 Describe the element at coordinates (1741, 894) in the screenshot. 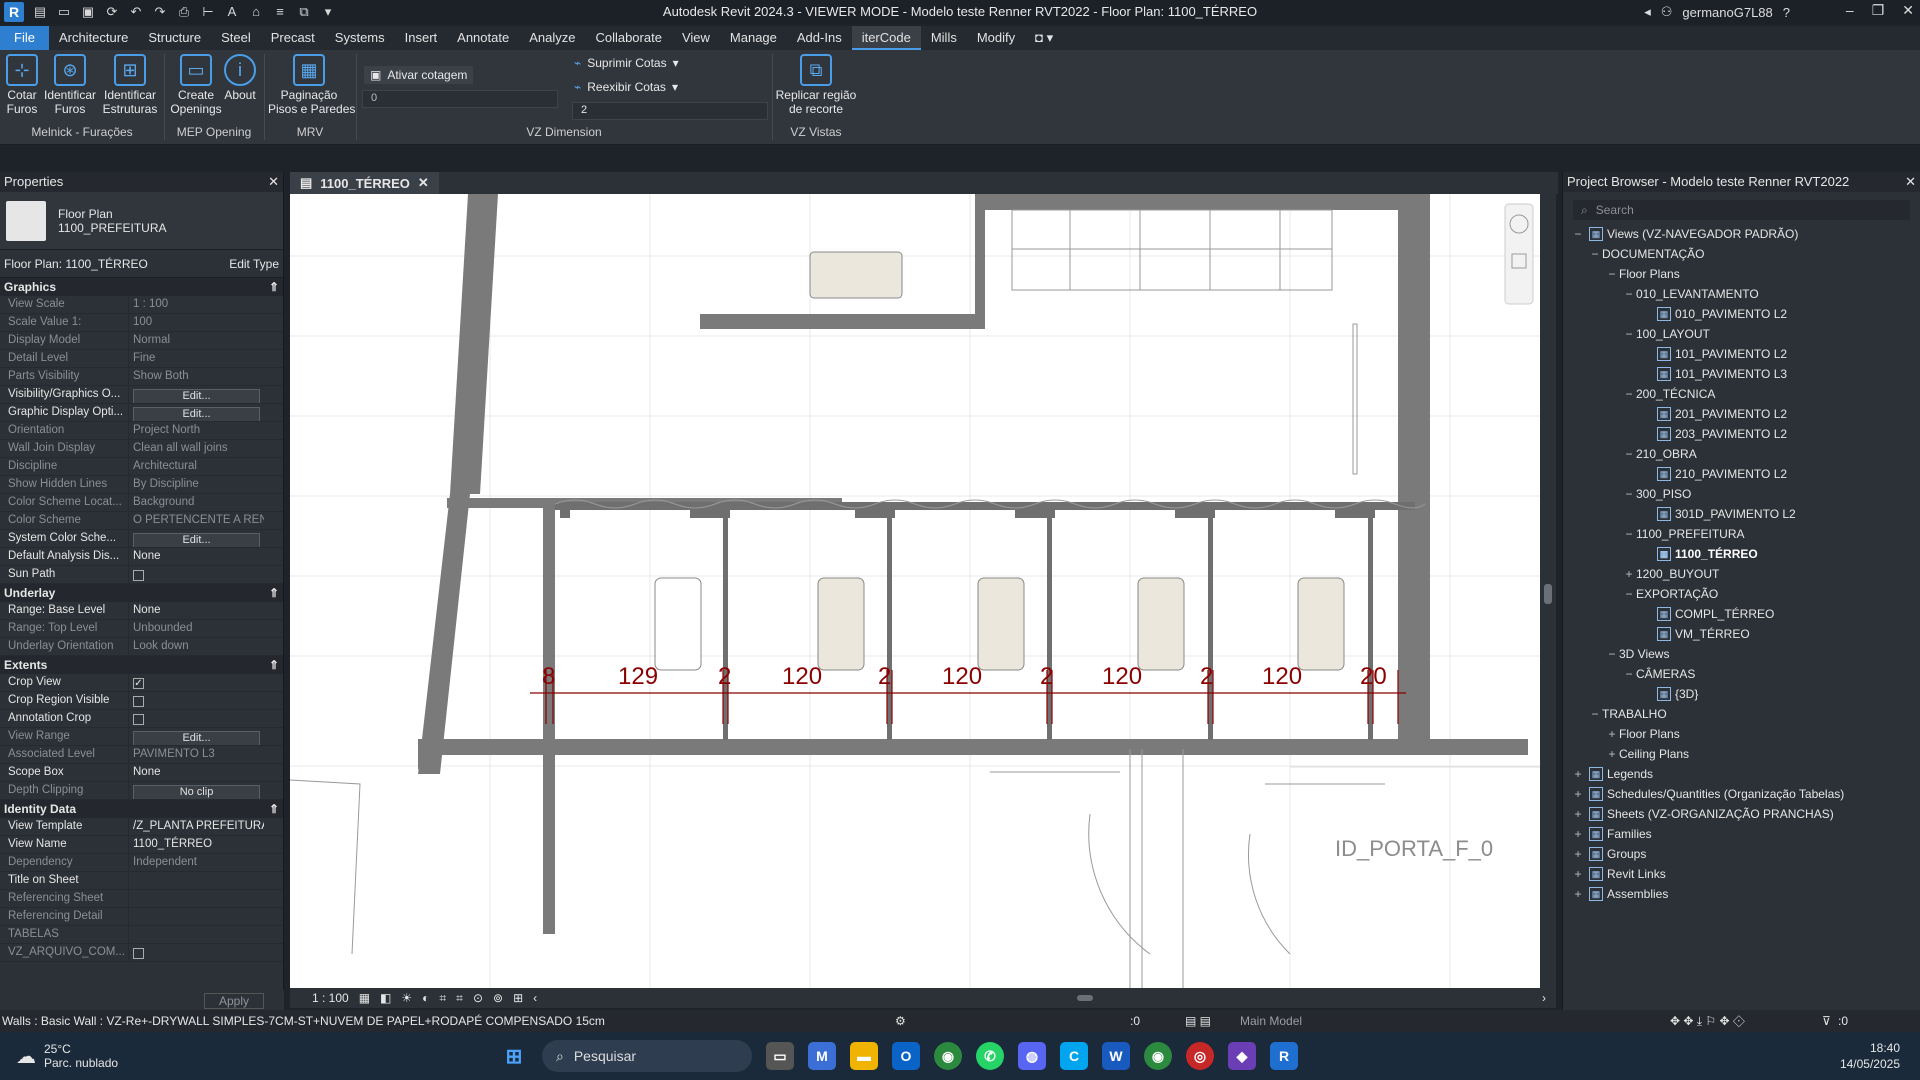

I see `tree-node-assemblies: + ▦ Assemblies` at that location.